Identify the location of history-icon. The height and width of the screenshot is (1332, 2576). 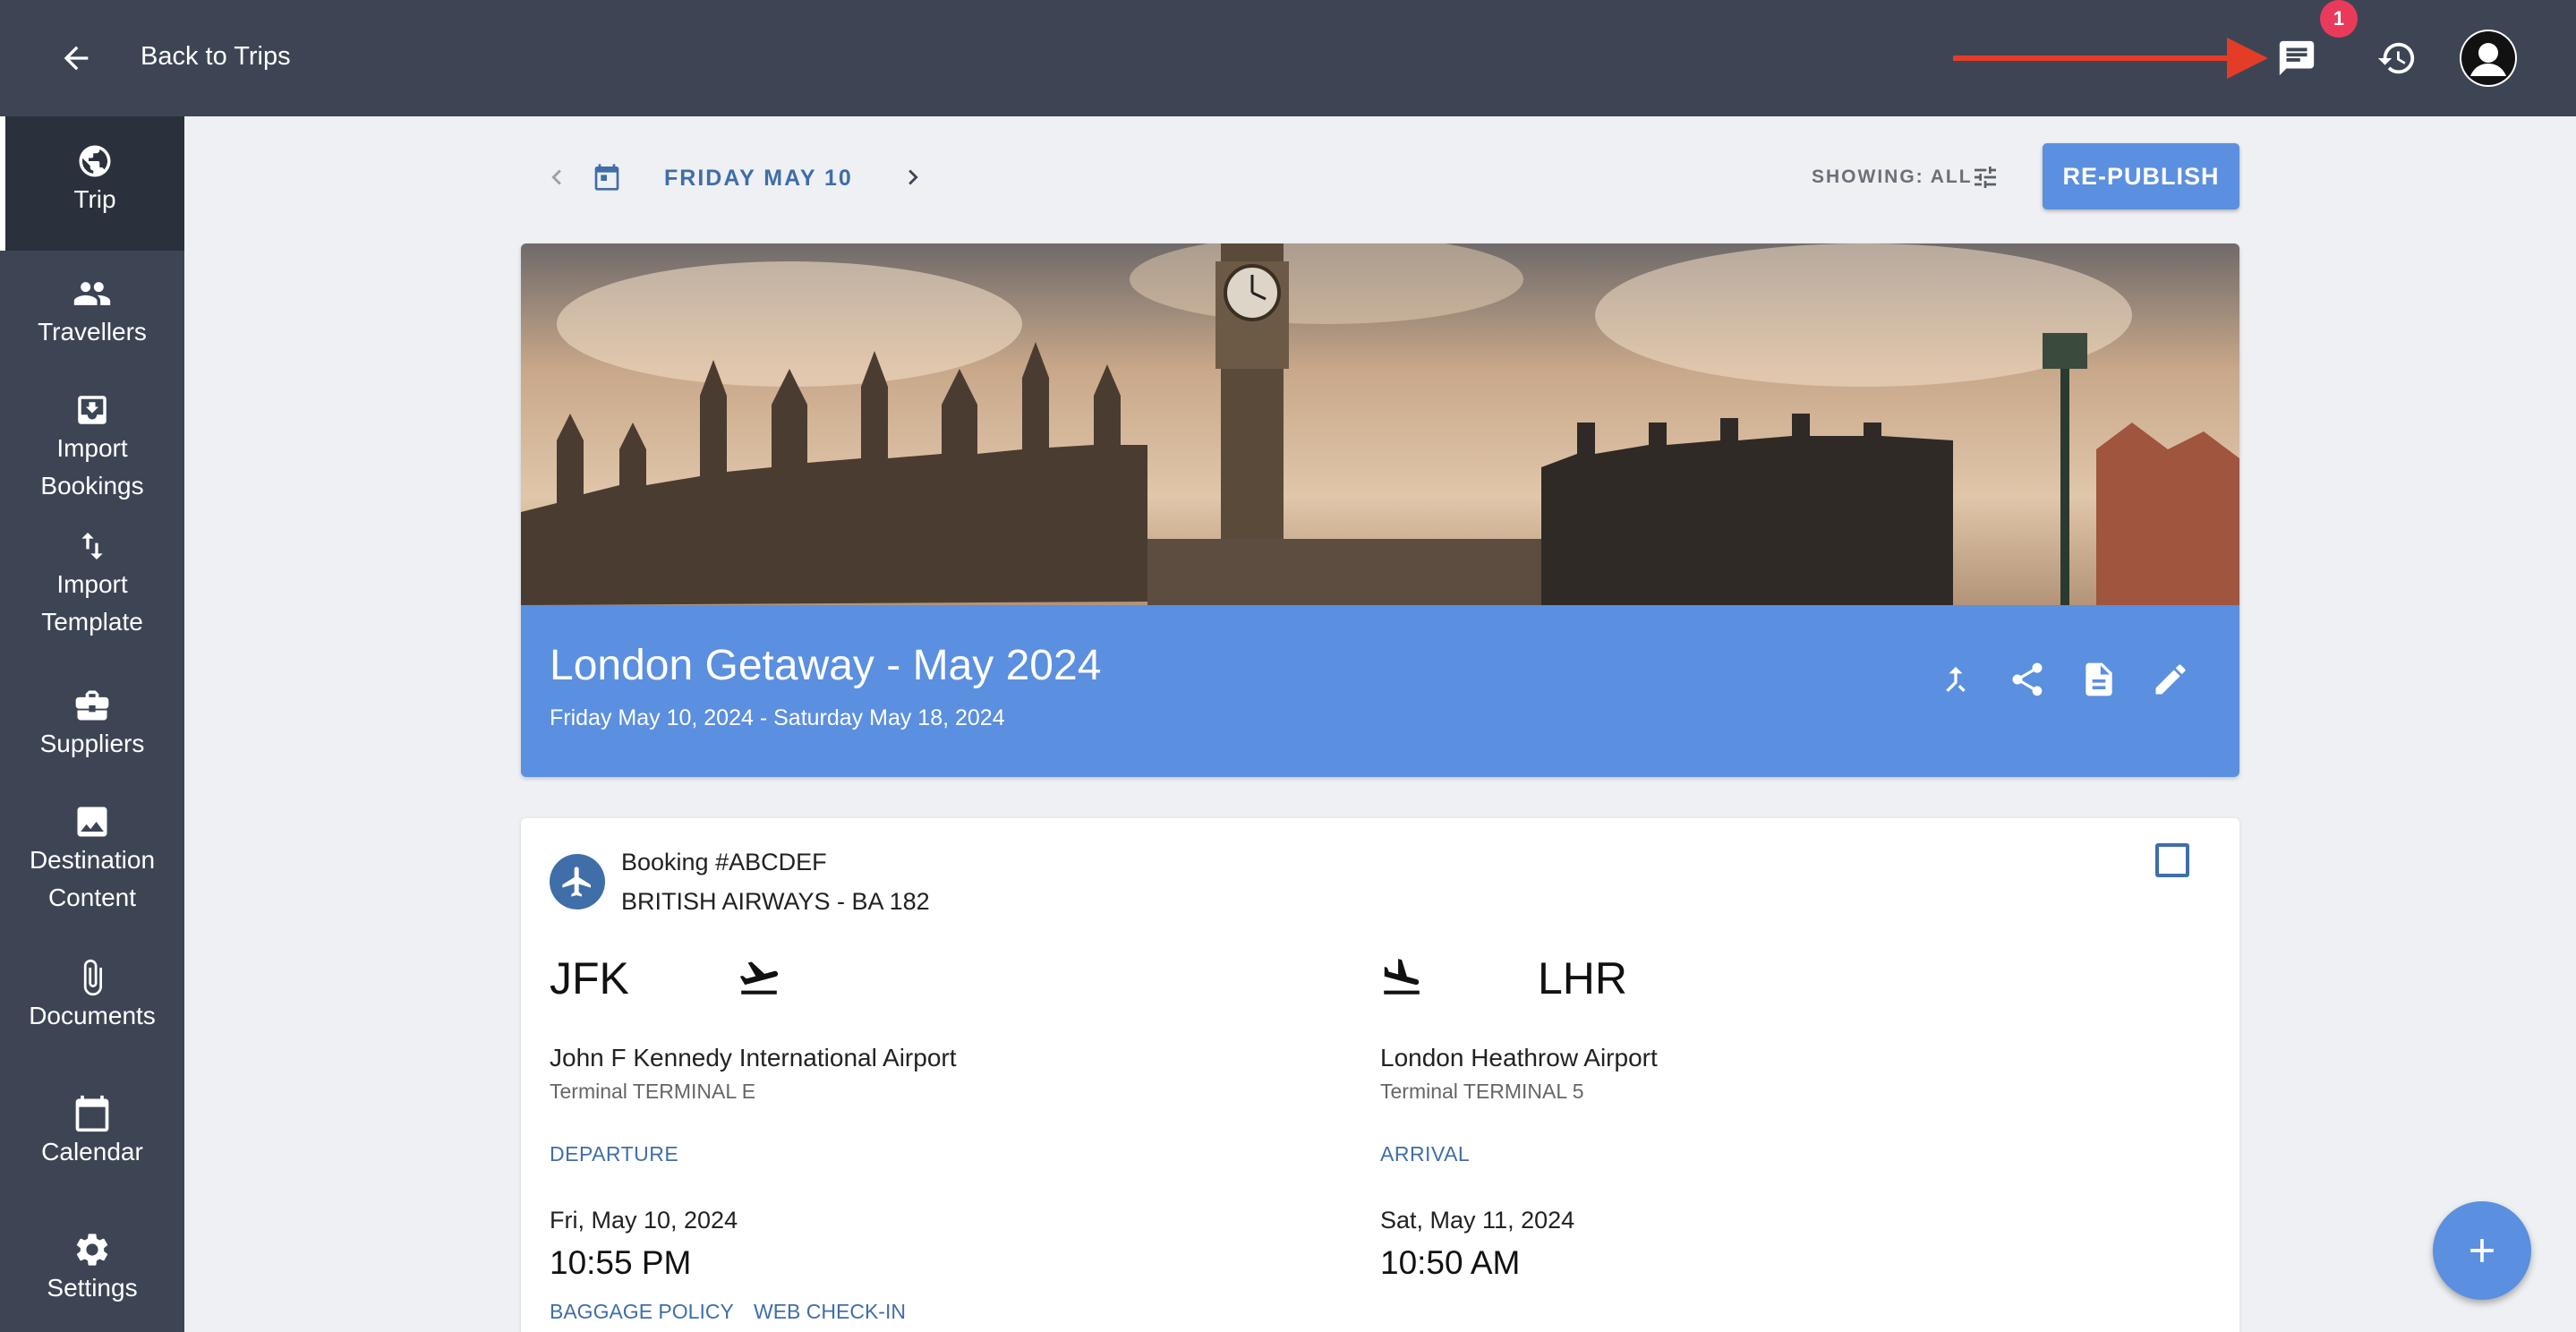
(2397, 58).